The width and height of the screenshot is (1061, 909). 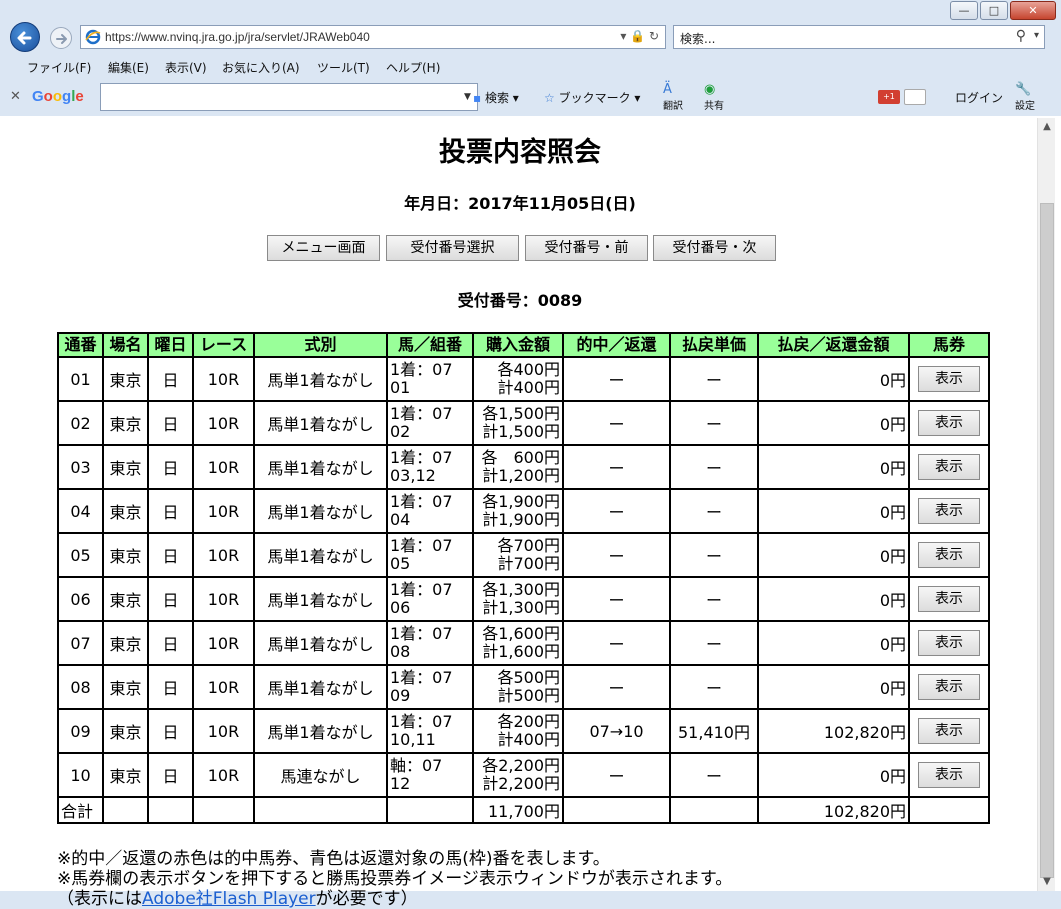 What do you see at coordinates (1047, 882) in the screenshot?
I see `scroll-down-icon: ▼` at bounding box center [1047, 882].